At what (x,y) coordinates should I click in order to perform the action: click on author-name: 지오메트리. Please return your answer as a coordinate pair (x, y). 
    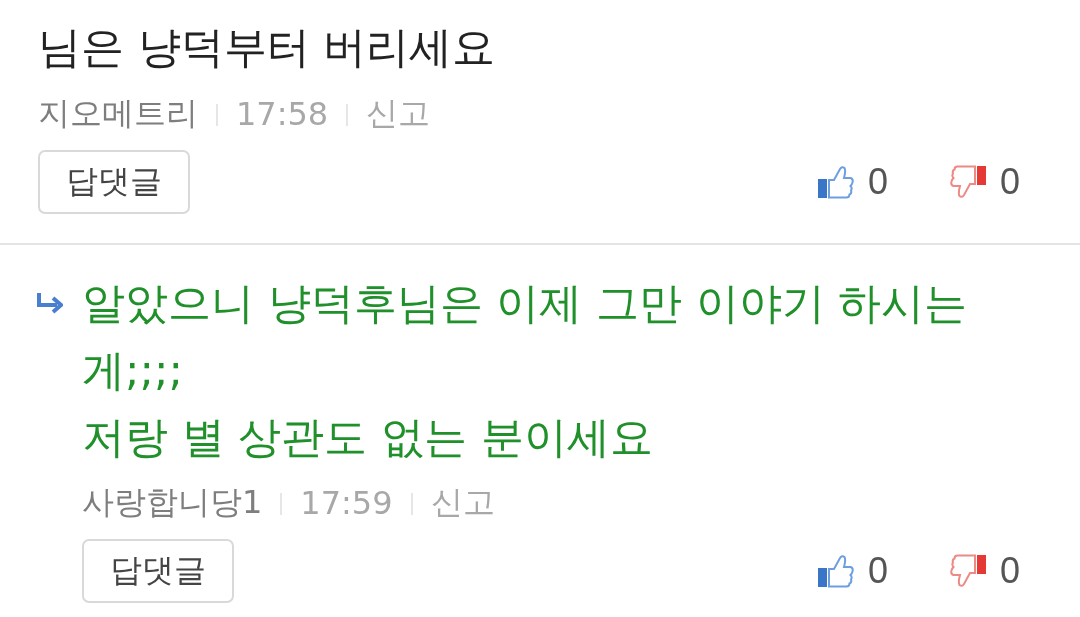
    Looking at the image, I should click on (118, 113).